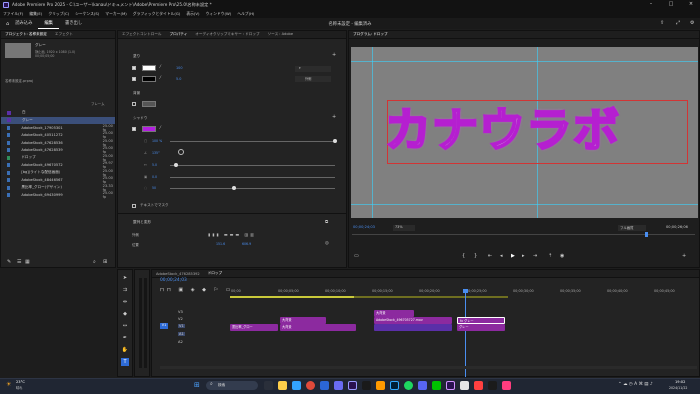  I want to click on opacity-slider-handle, so click(335, 141).